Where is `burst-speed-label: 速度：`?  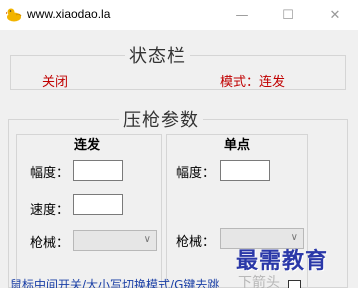
burst-speed-label: 速度： is located at coordinates (50, 210).